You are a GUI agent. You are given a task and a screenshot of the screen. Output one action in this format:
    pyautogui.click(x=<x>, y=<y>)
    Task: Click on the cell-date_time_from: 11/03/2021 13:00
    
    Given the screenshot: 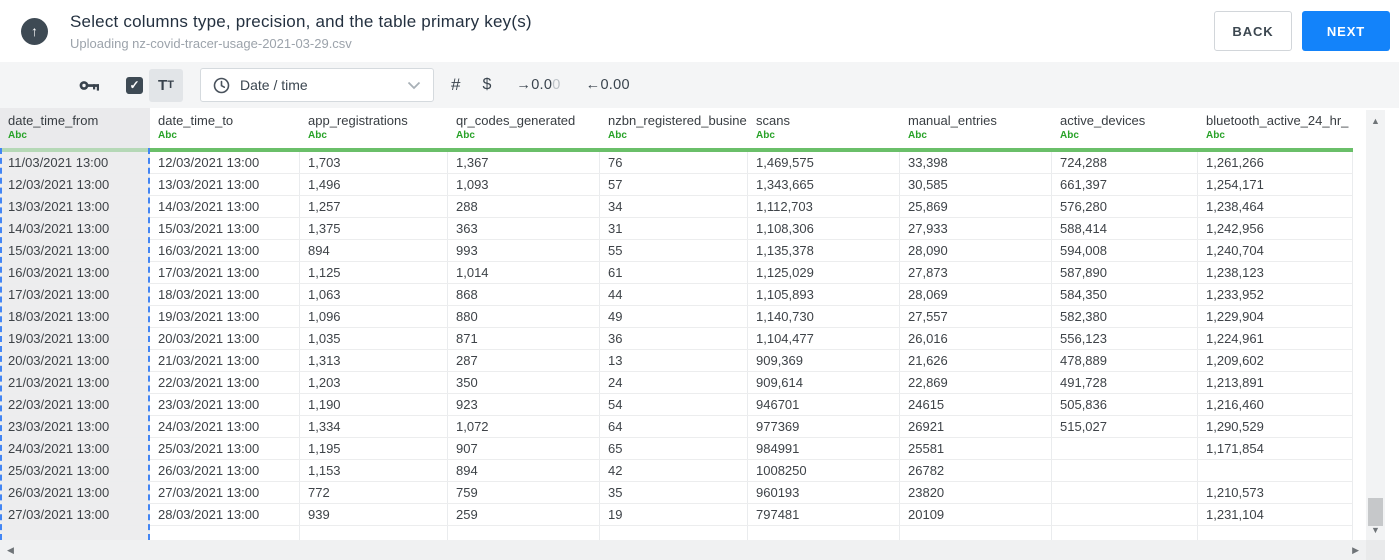 What is the action you would take?
    pyautogui.click(x=75, y=162)
    